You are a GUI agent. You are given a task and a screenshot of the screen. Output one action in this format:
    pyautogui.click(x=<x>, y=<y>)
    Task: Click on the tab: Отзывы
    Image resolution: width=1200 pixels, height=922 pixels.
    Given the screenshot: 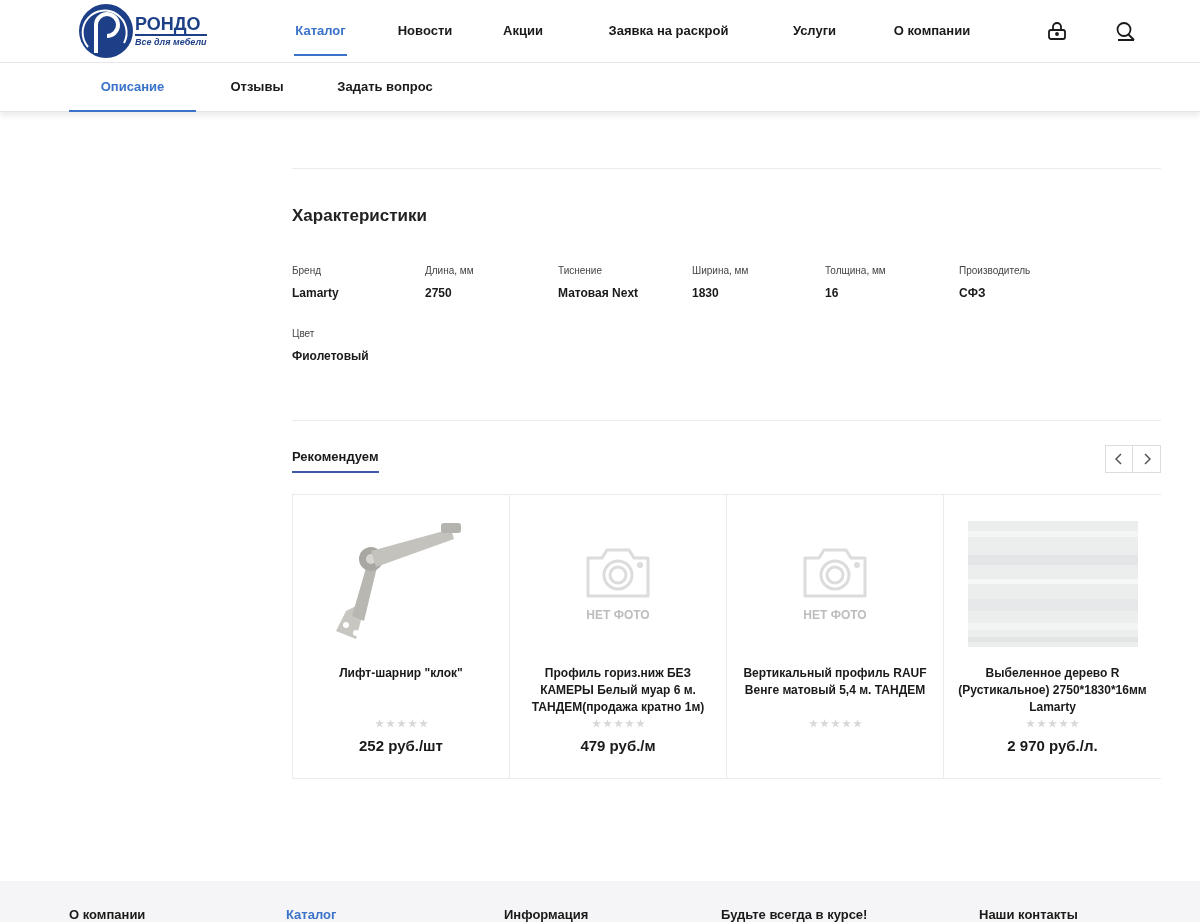 What is the action you would take?
    pyautogui.click(x=257, y=87)
    